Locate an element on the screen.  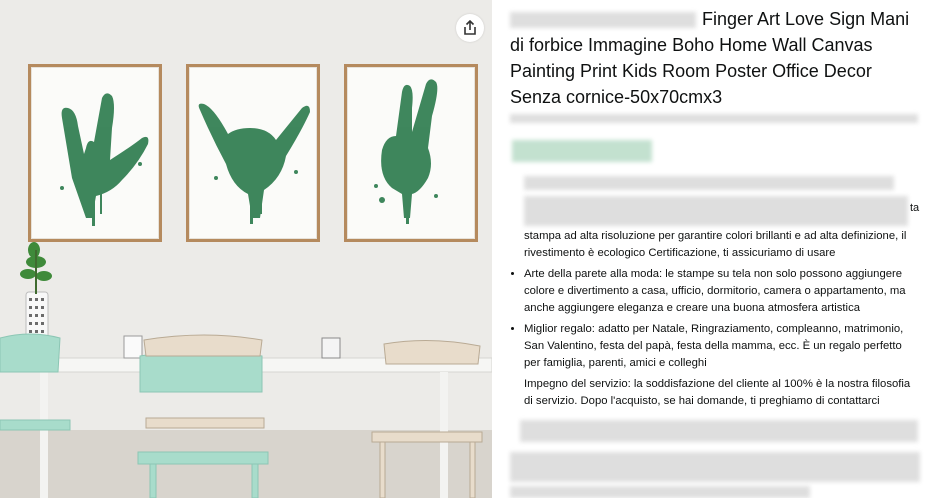
painting-shaka is located at coordinates (253, 153).